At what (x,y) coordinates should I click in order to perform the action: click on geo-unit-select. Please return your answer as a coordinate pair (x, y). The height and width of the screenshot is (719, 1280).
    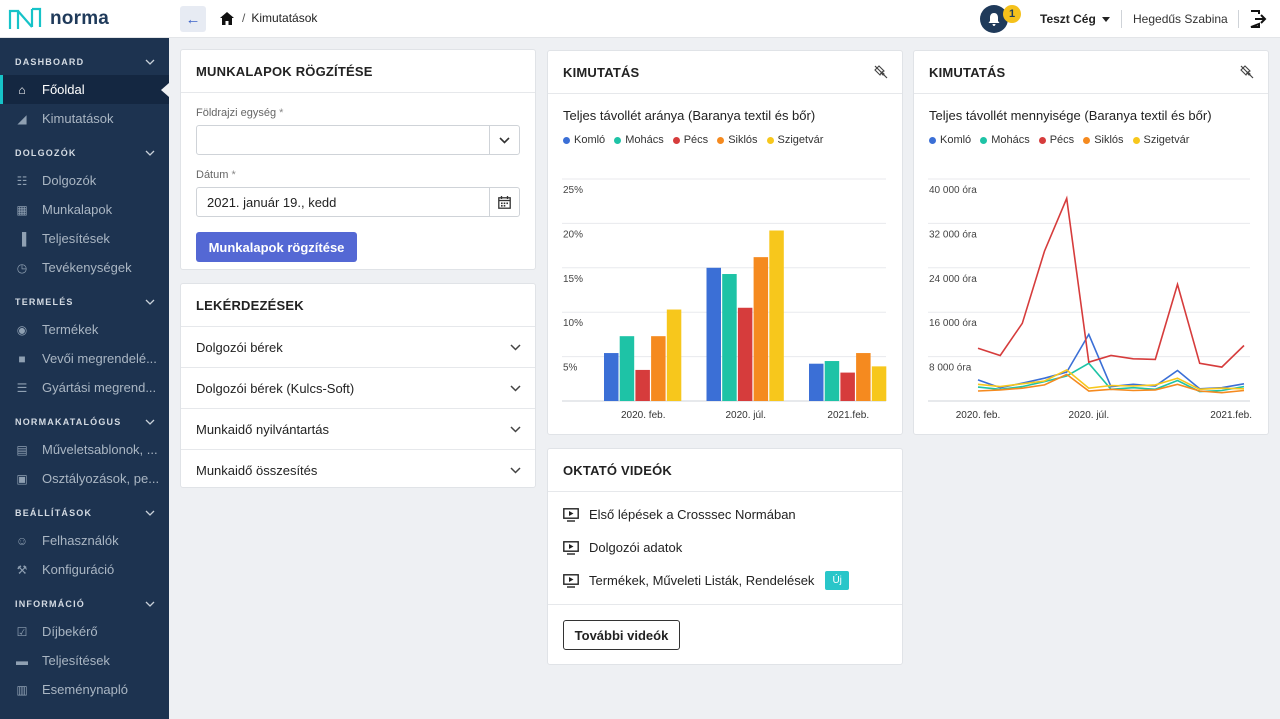
    Looking at the image, I should click on (358, 140).